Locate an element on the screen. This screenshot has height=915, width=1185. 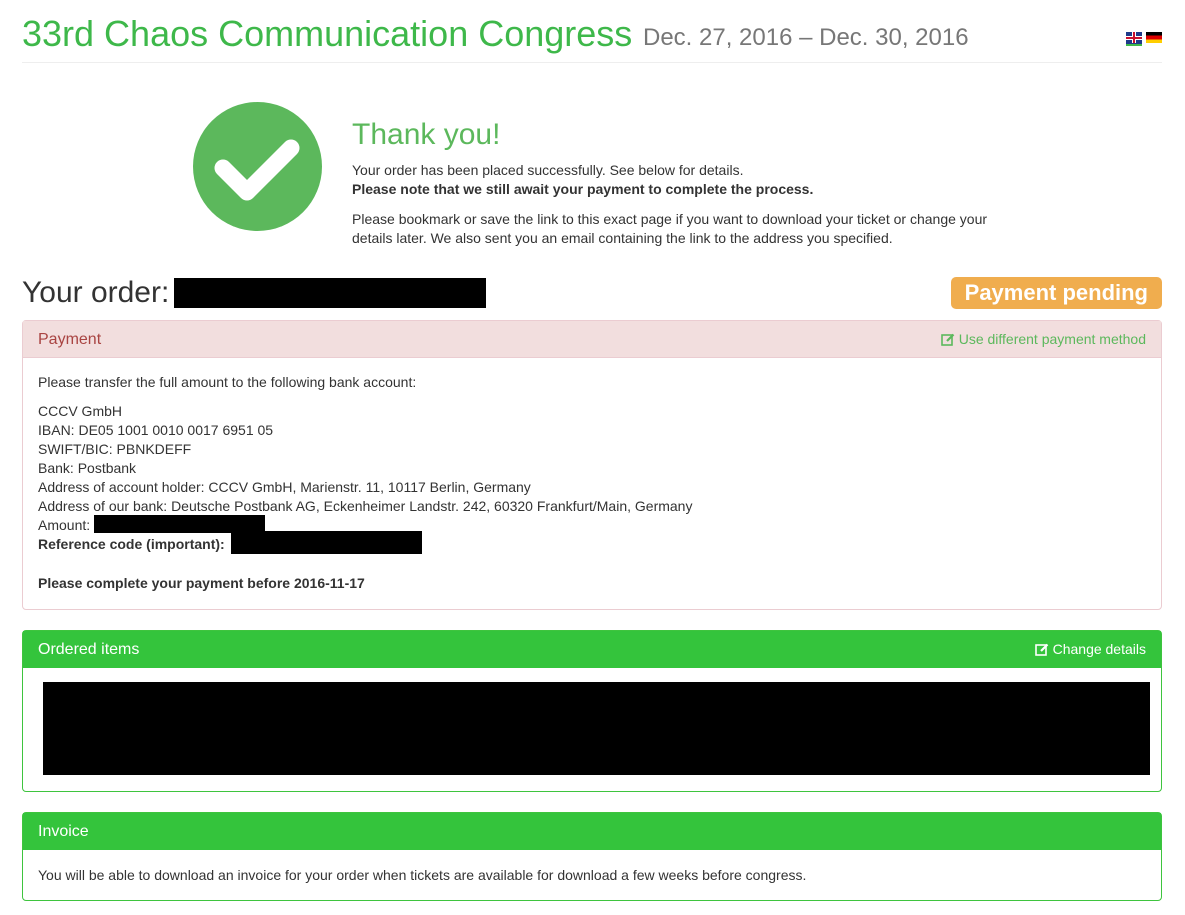
checkmark-icon is located at coordinates (257, 166).